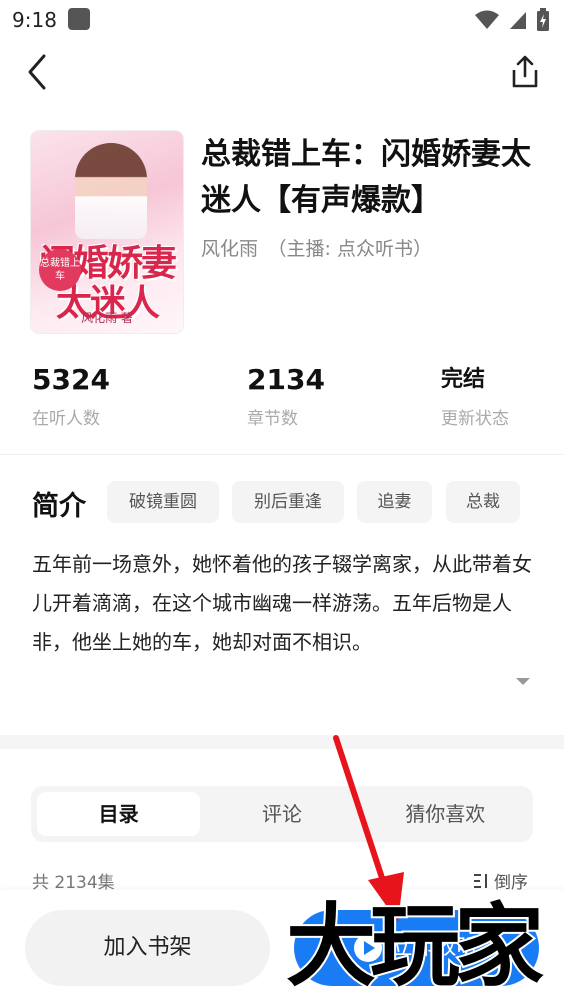 The image size is (564, 1004). I want to click on book-title: 总裁错上车：闪婚娇妻太迷人【有声爆款】, so click(366, 177).